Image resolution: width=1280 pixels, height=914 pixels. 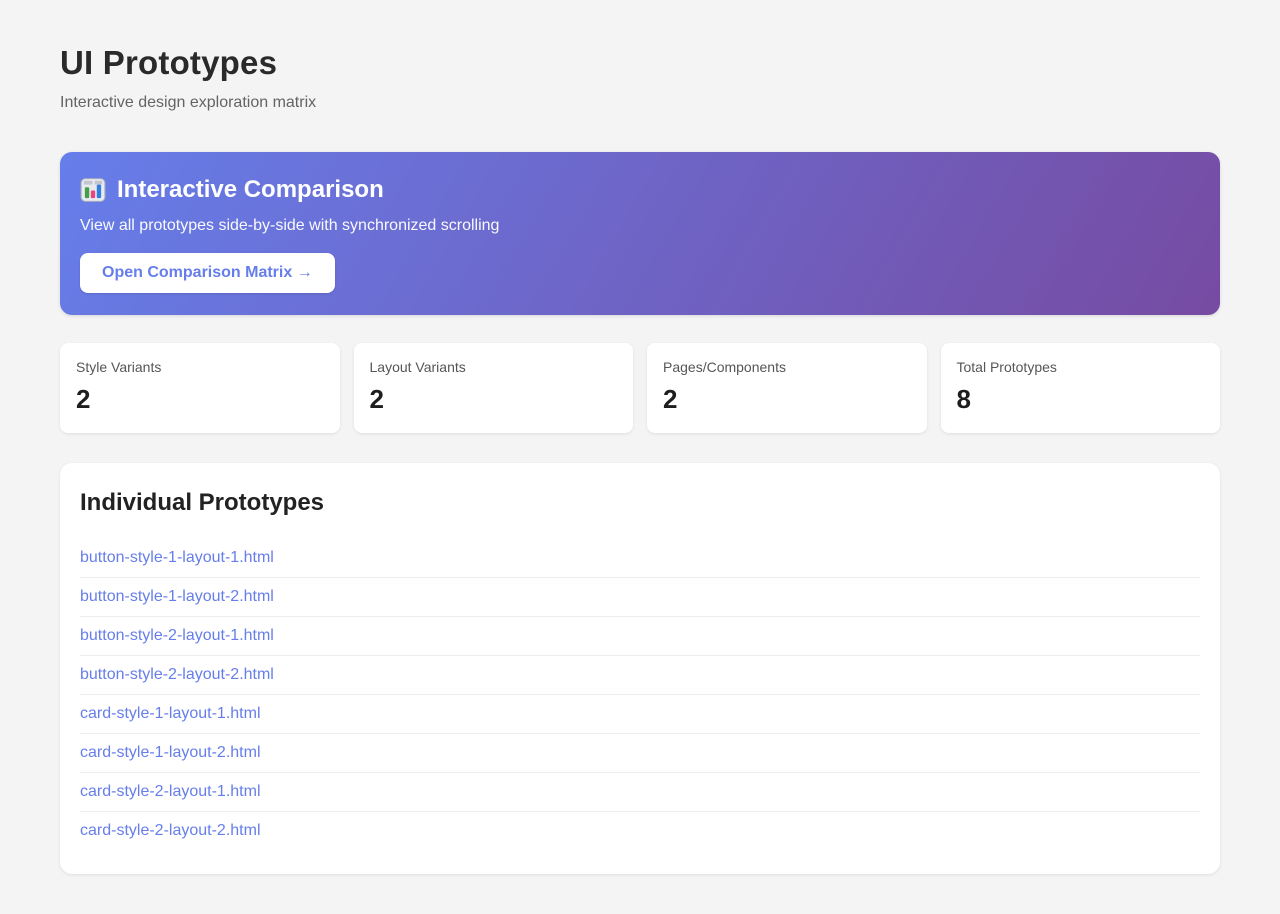 I want to click on prototype-link: card-style-2-layout-1.html, so click(x=640, y=792).